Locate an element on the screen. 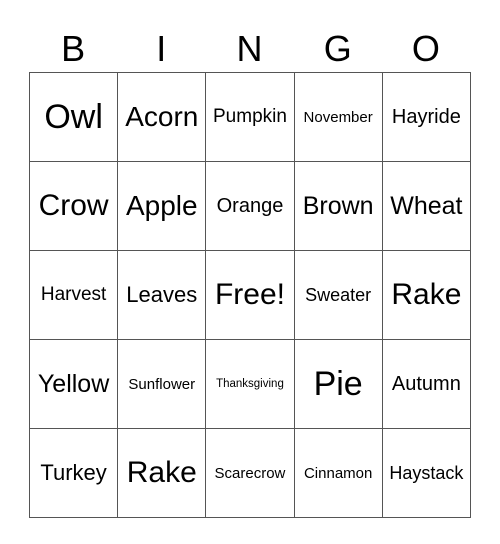 Image resolution: width=500 pixels, height=544 pixels. bingo-cell: Yellow is located at coordinates (73, 384).